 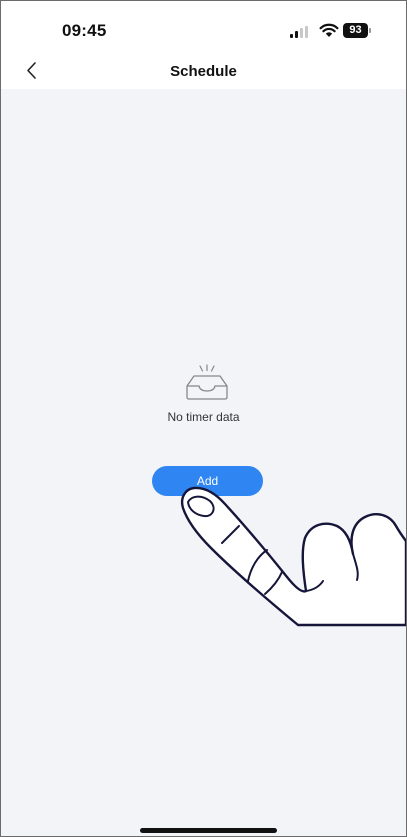 I want to click on battery-icon: 93, so click(x=357, y=30).